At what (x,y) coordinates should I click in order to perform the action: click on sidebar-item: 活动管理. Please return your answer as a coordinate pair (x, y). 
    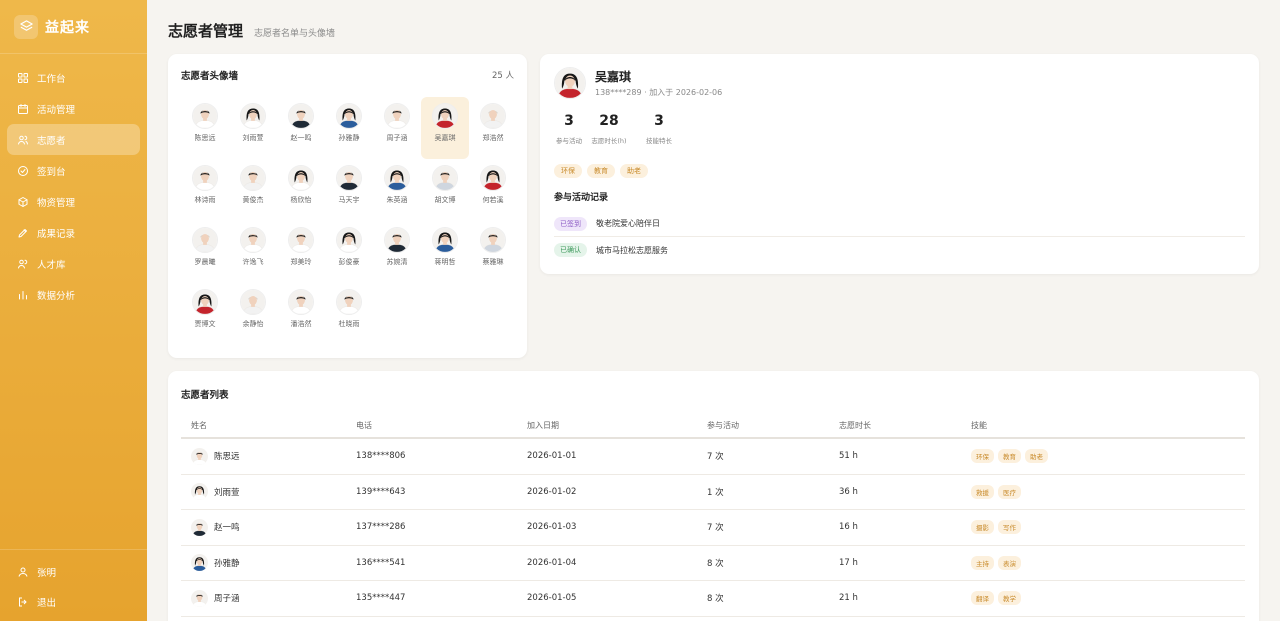
    Looking at the image, I should click on (73, 108).